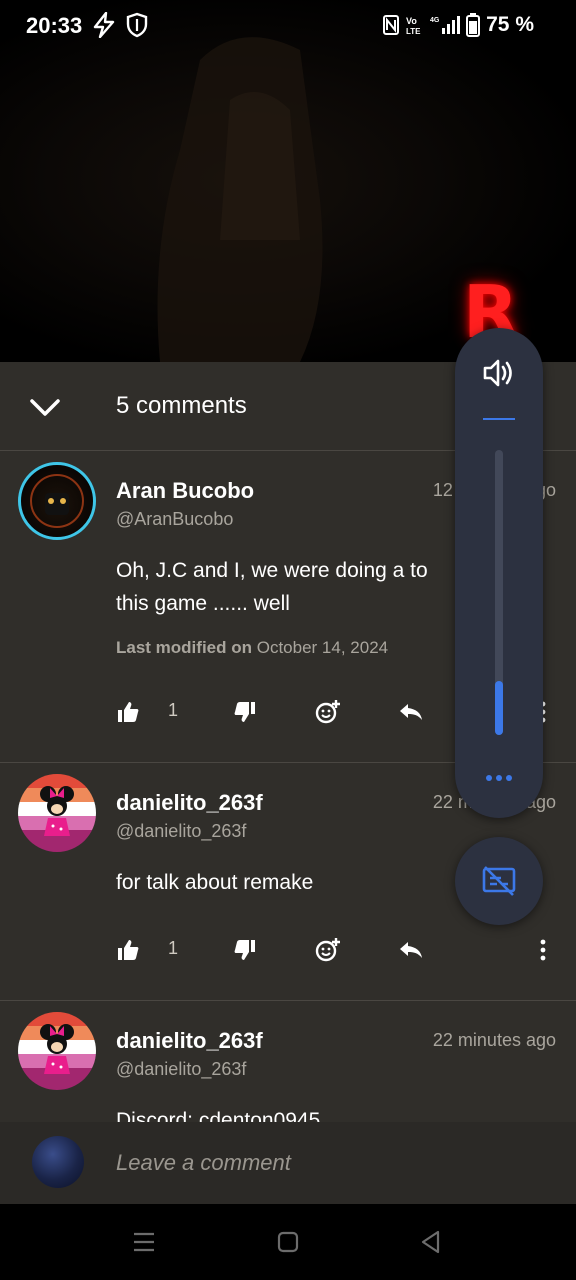 The image size is (576, 1280). I want to click on more-options-button, so click(543, 950).